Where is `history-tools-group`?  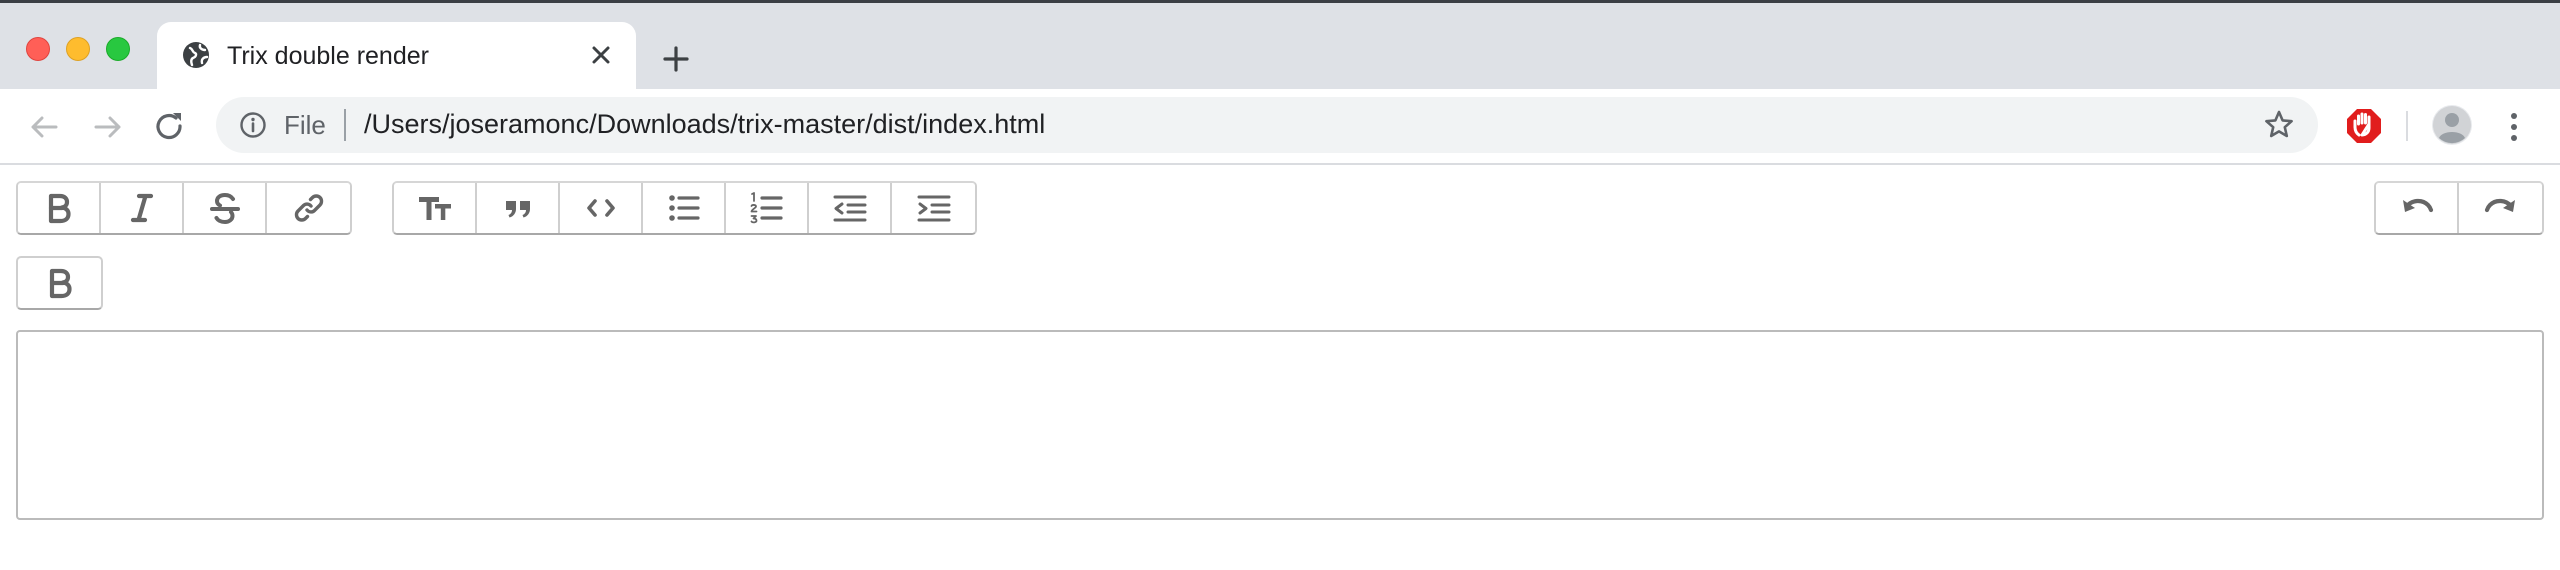
history-tools-group is located at coordinates (2459, 208).